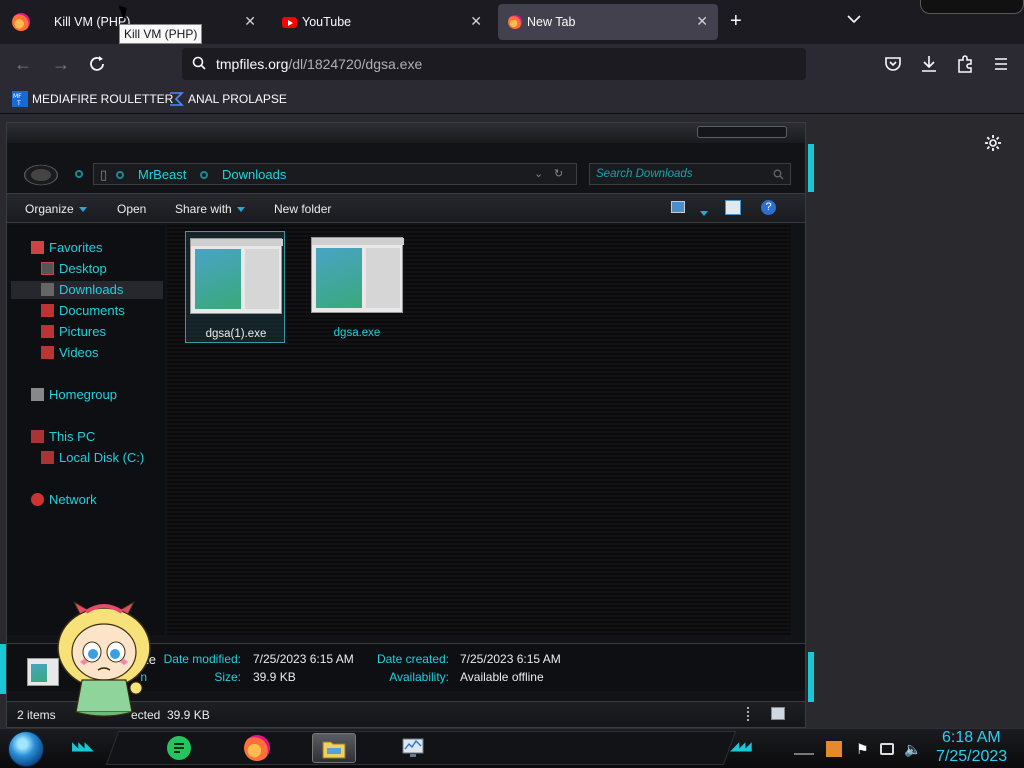  What do you see at coordinates (742, 132) in the screenshot?
I see `frame-notch` at bounding box center [742, 132].